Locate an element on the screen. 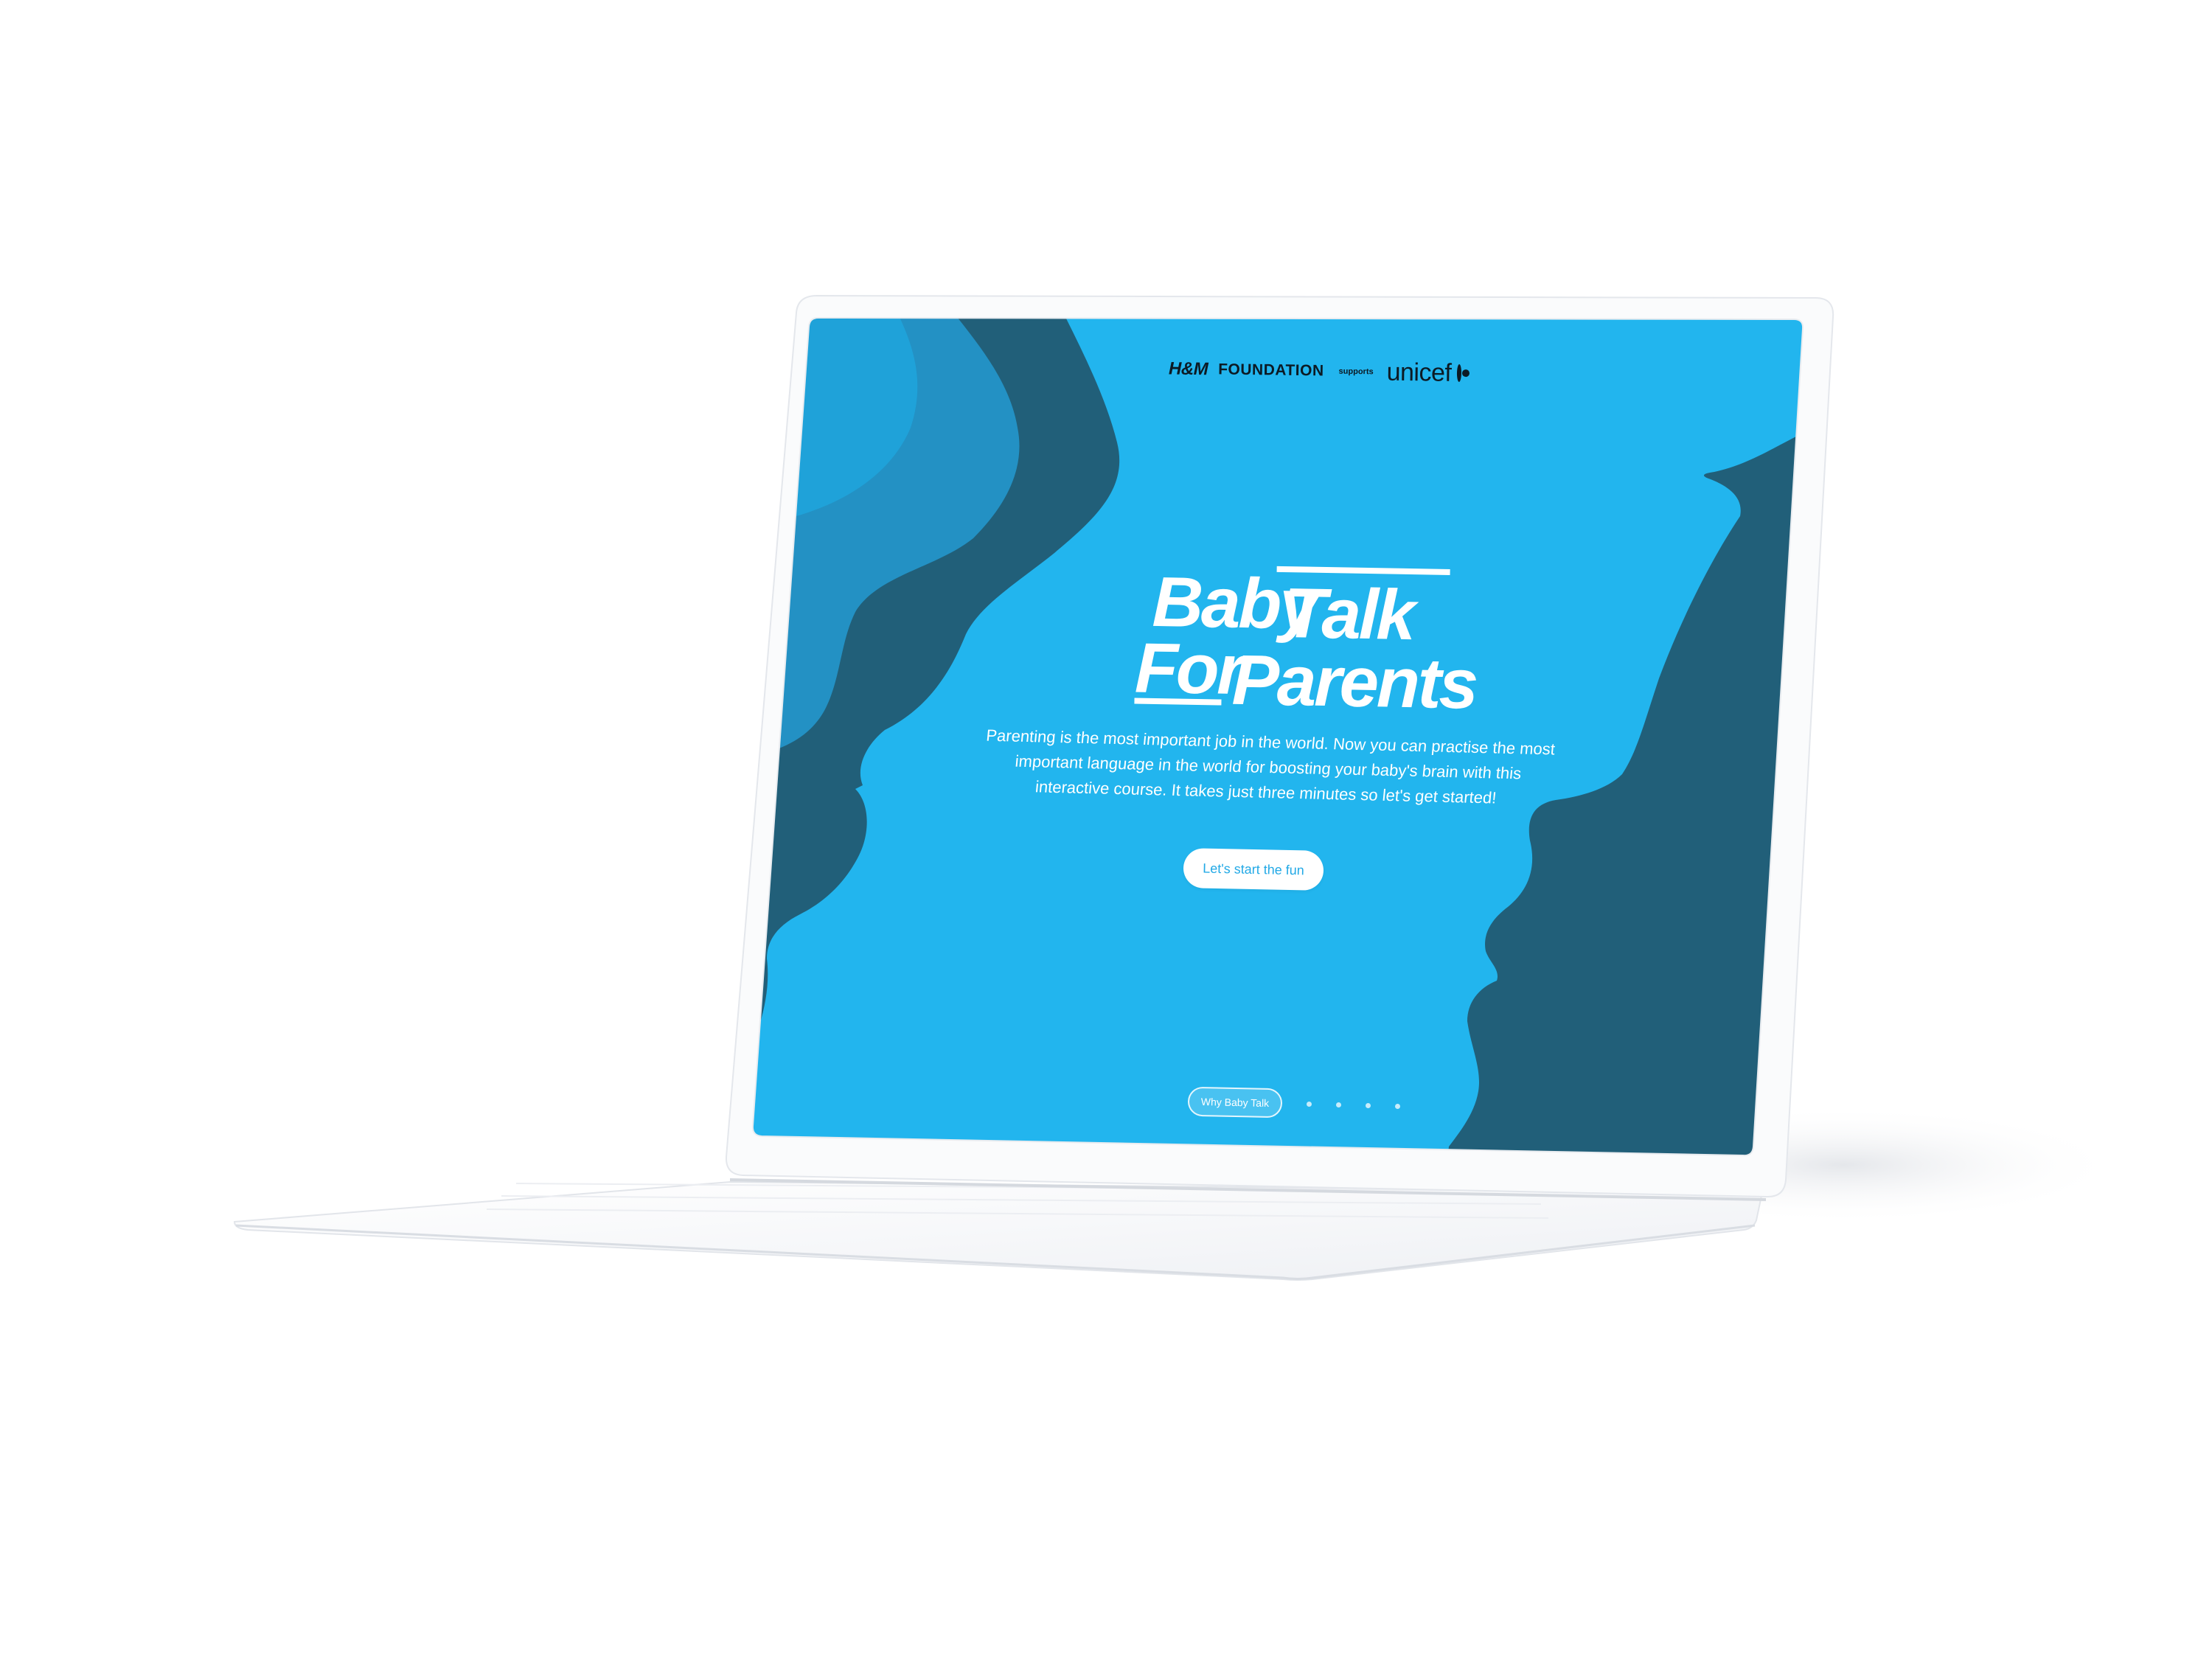 The height and width of the screenshot is (1659, 2212). brand-header: H&M FOUNDATION supports unicef is located at coordinates (1315, 370).